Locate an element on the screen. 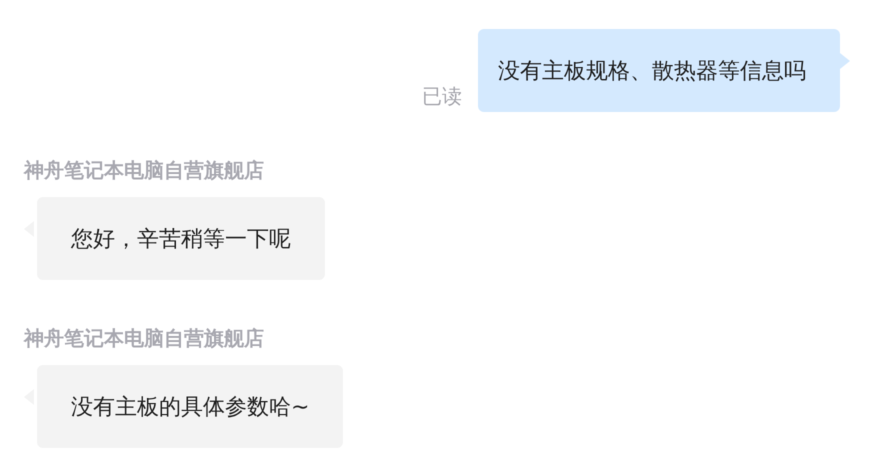 Image resolution: width=872 pixels, height=462 pixels. message-bubble: 没有主板规格、散热器等信息吗 is located at coordinates (659, 70).